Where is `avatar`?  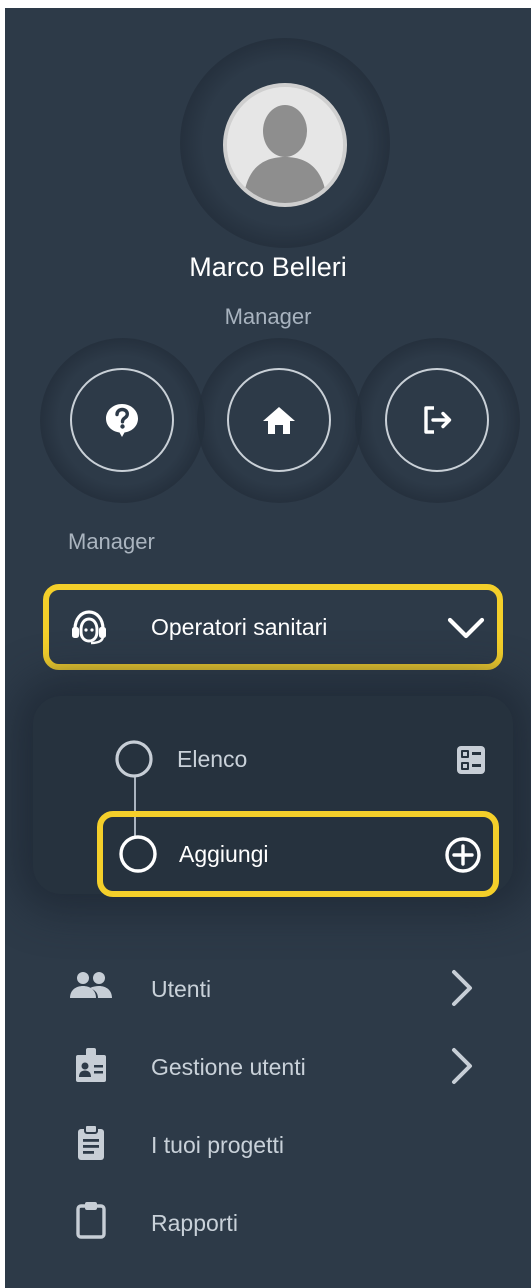
avatar is located at coordinates (285, 145).